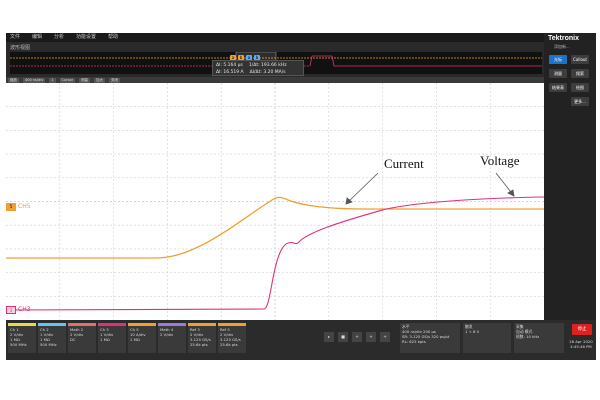 The image size is (600, 400). I want to click on menu-edit: 编辑, so click(37, 37).